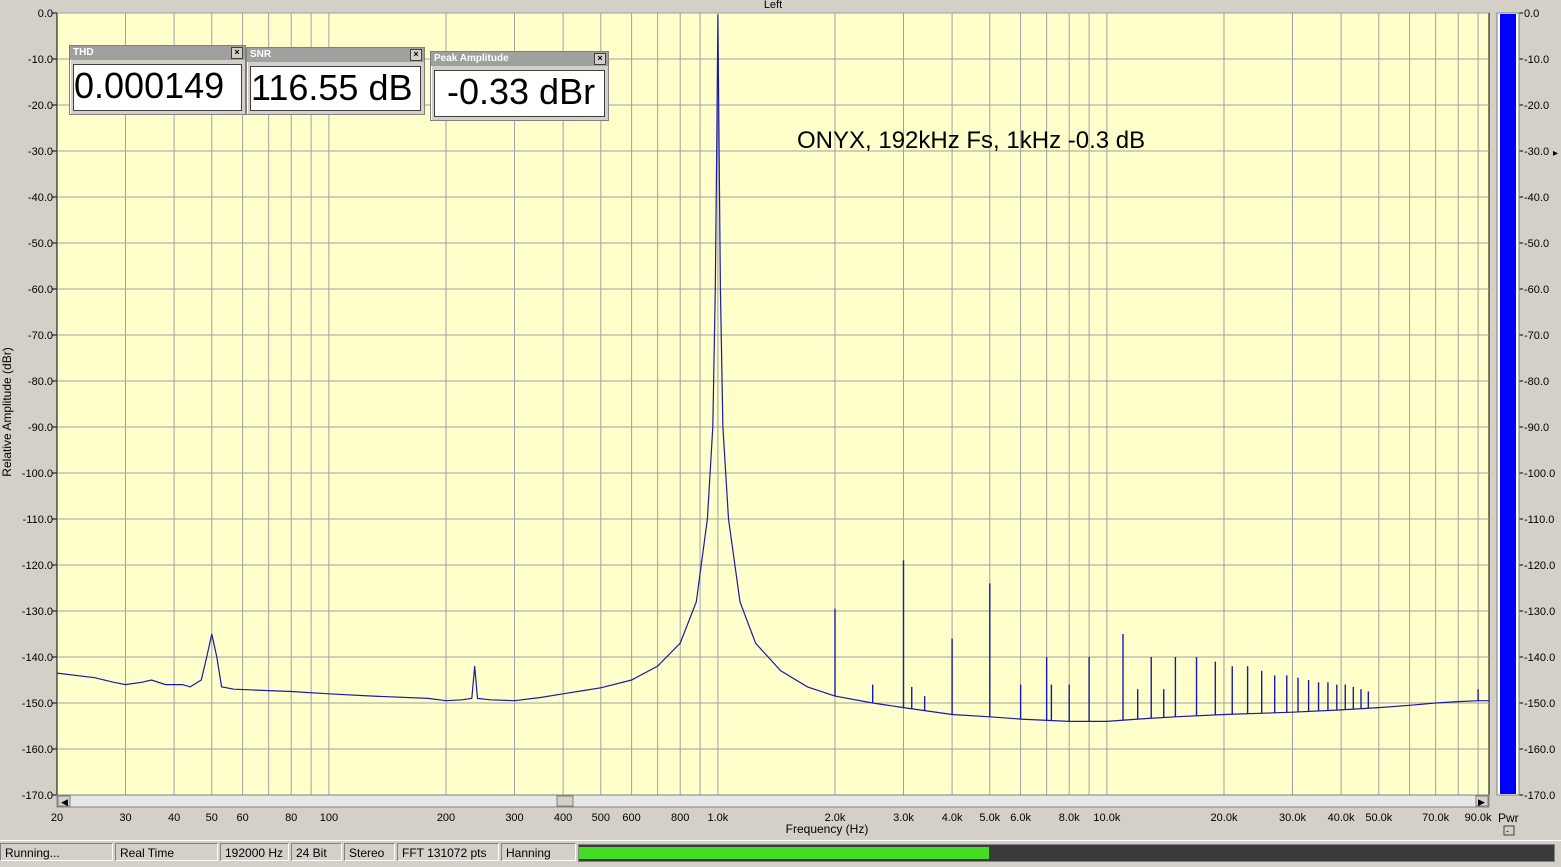 Image resolution: width=1561 pixels, height=867 pixels. I want to click on snr-readout: SNR × 116.55 dB, so click(335, 81).